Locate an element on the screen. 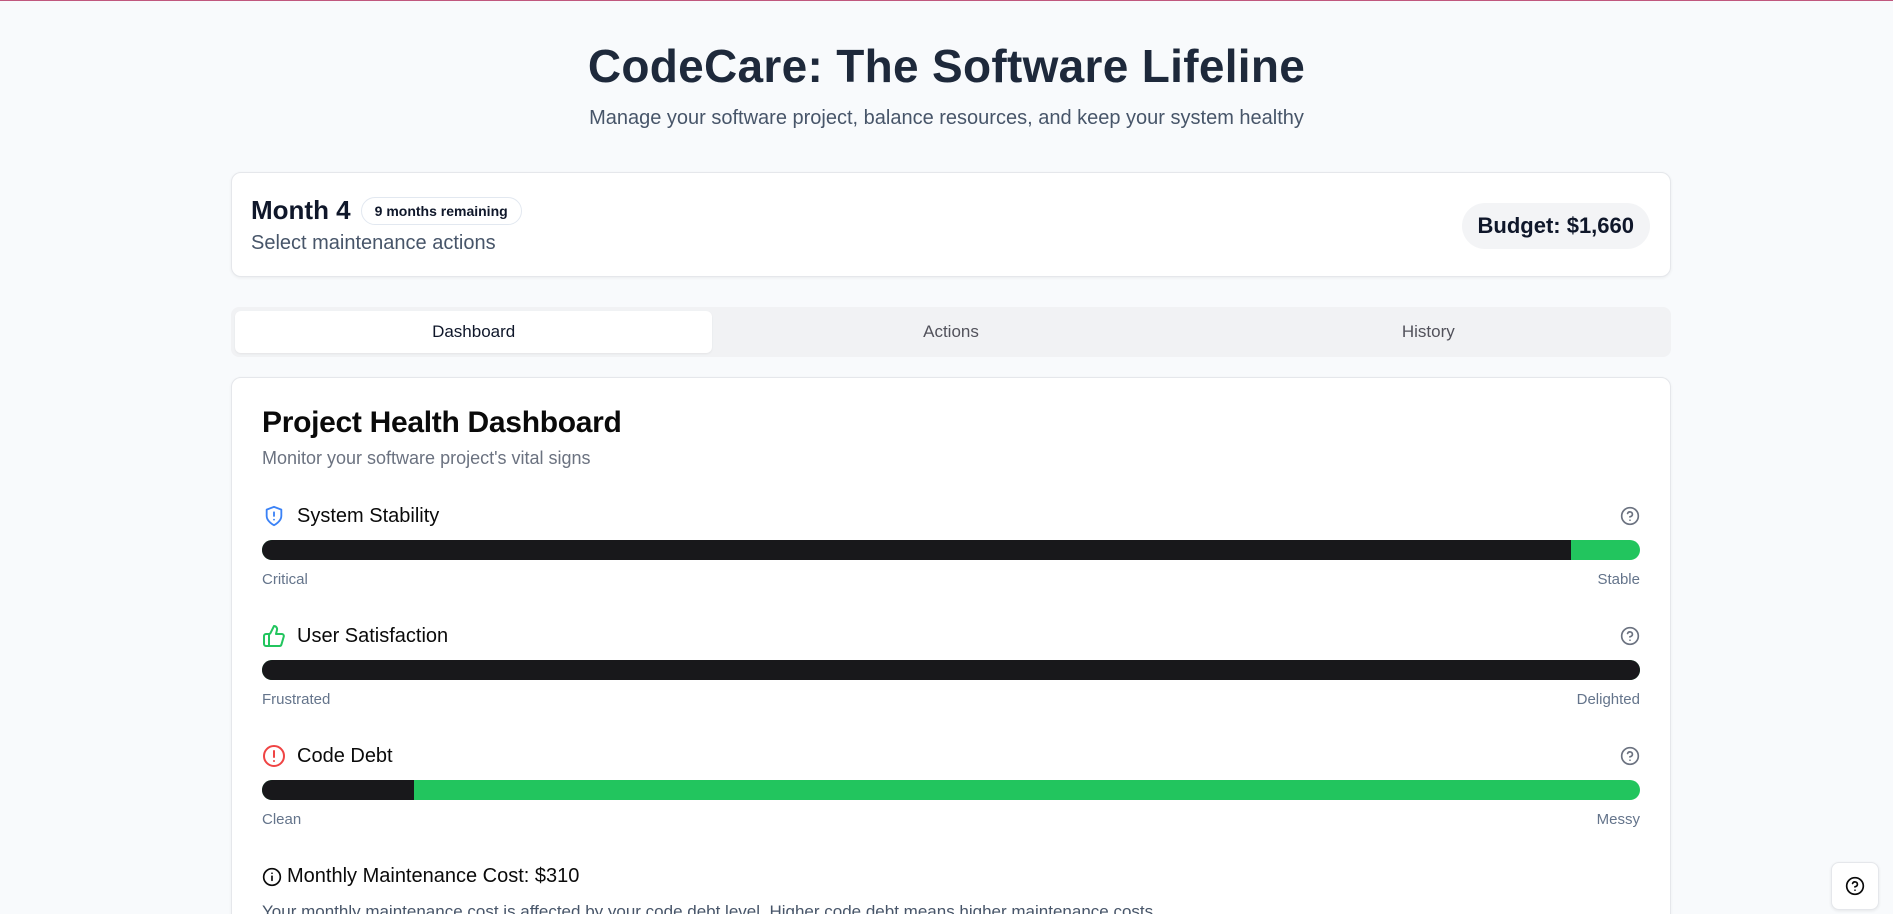  shield-alert-icon is located at coordinates (274, 516).